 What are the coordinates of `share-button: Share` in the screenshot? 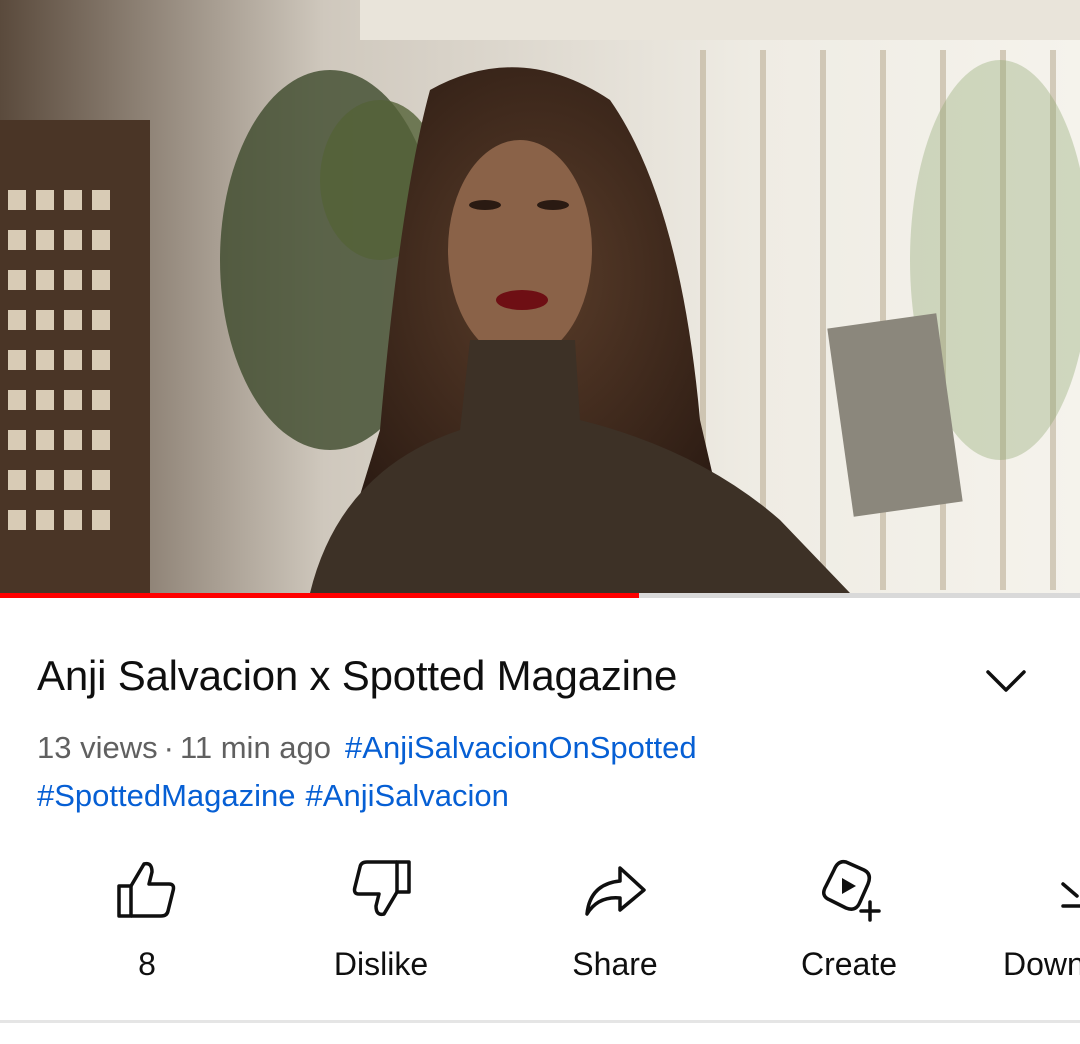 It's located at (615, 920).